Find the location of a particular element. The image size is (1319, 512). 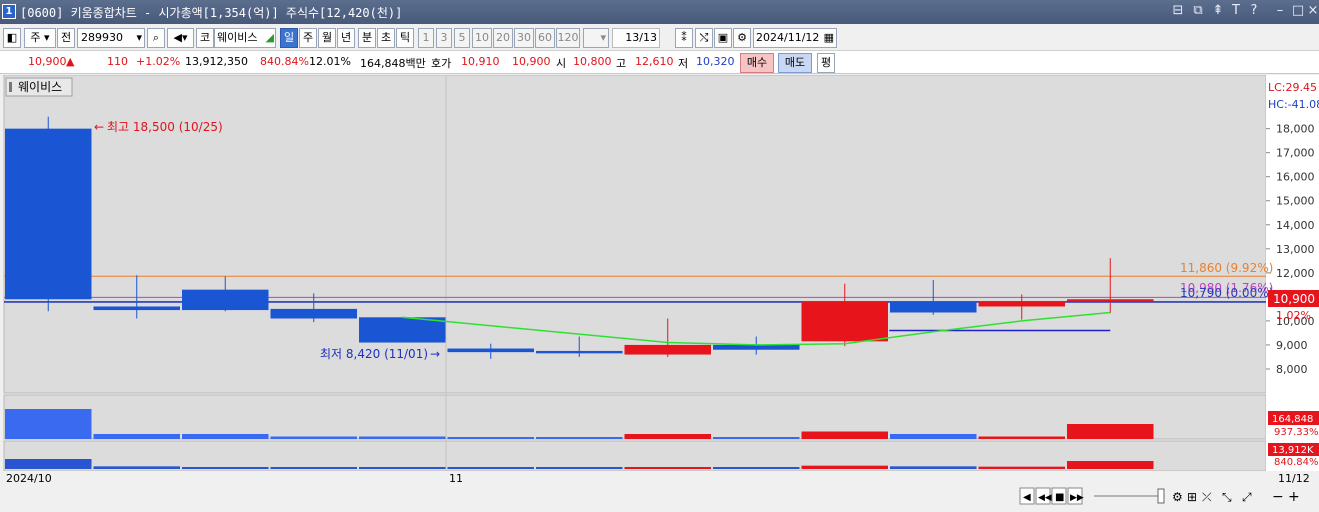

chart-layout-icon: ◧ is located at coordinates (12, 38).